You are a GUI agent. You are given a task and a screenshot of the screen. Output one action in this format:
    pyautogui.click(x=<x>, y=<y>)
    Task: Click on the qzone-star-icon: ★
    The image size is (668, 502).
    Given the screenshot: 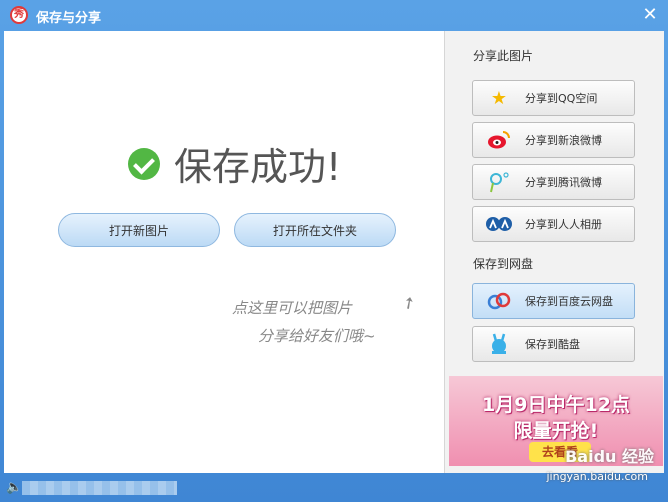 What is the action you would take?
    pyautogui.click(x=499, y=98)
    